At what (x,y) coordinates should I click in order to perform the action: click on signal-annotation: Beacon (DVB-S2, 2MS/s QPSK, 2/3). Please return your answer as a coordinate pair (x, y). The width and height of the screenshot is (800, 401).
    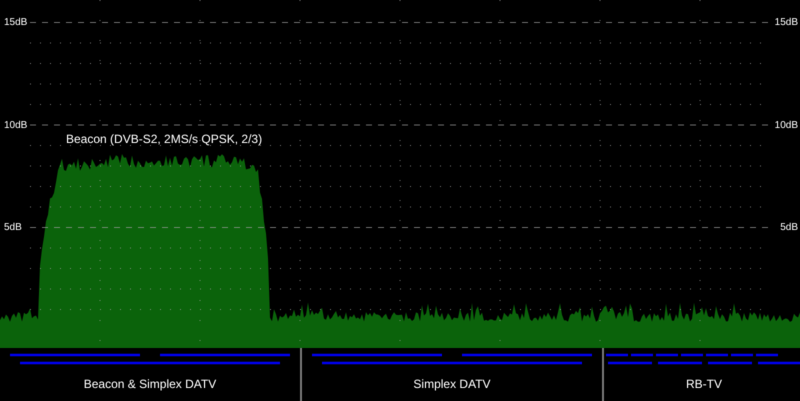
    Looking at the image, I should click on (164, 139).